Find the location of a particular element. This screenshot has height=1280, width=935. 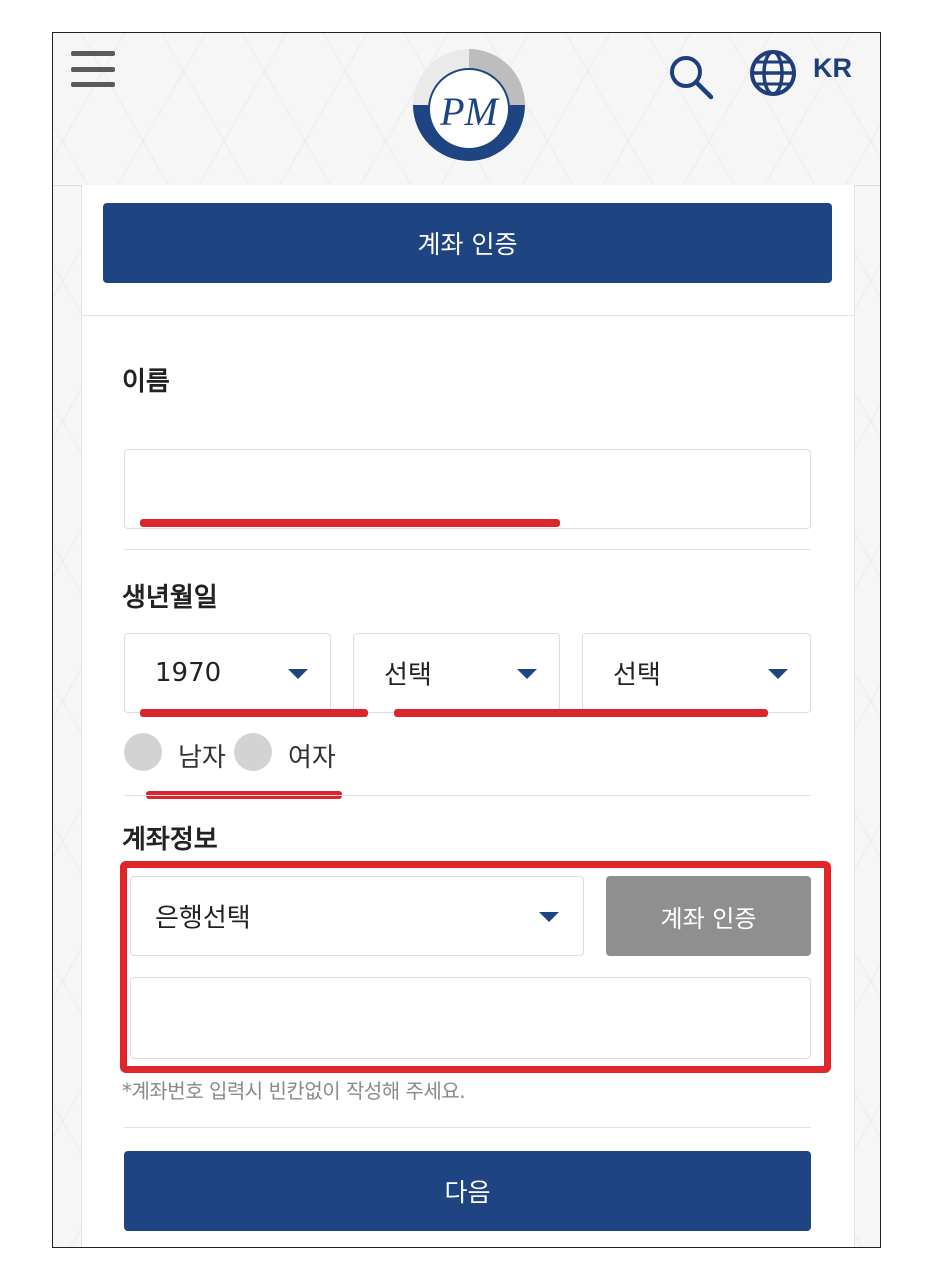

birth-year-value: 1970 is located at coordinates (188, 673).